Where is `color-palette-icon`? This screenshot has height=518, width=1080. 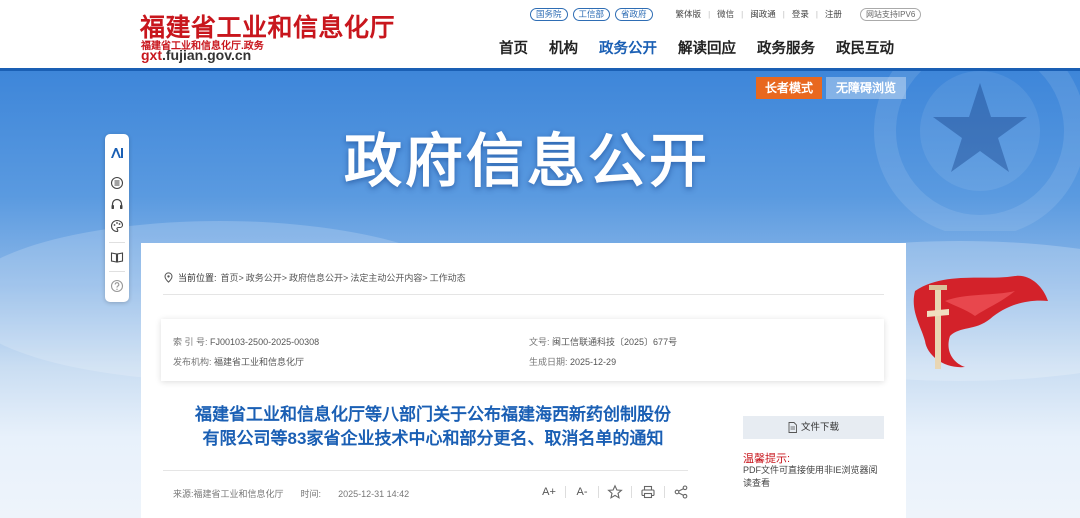
color-palette-icon is located at coordinates (117, 226).